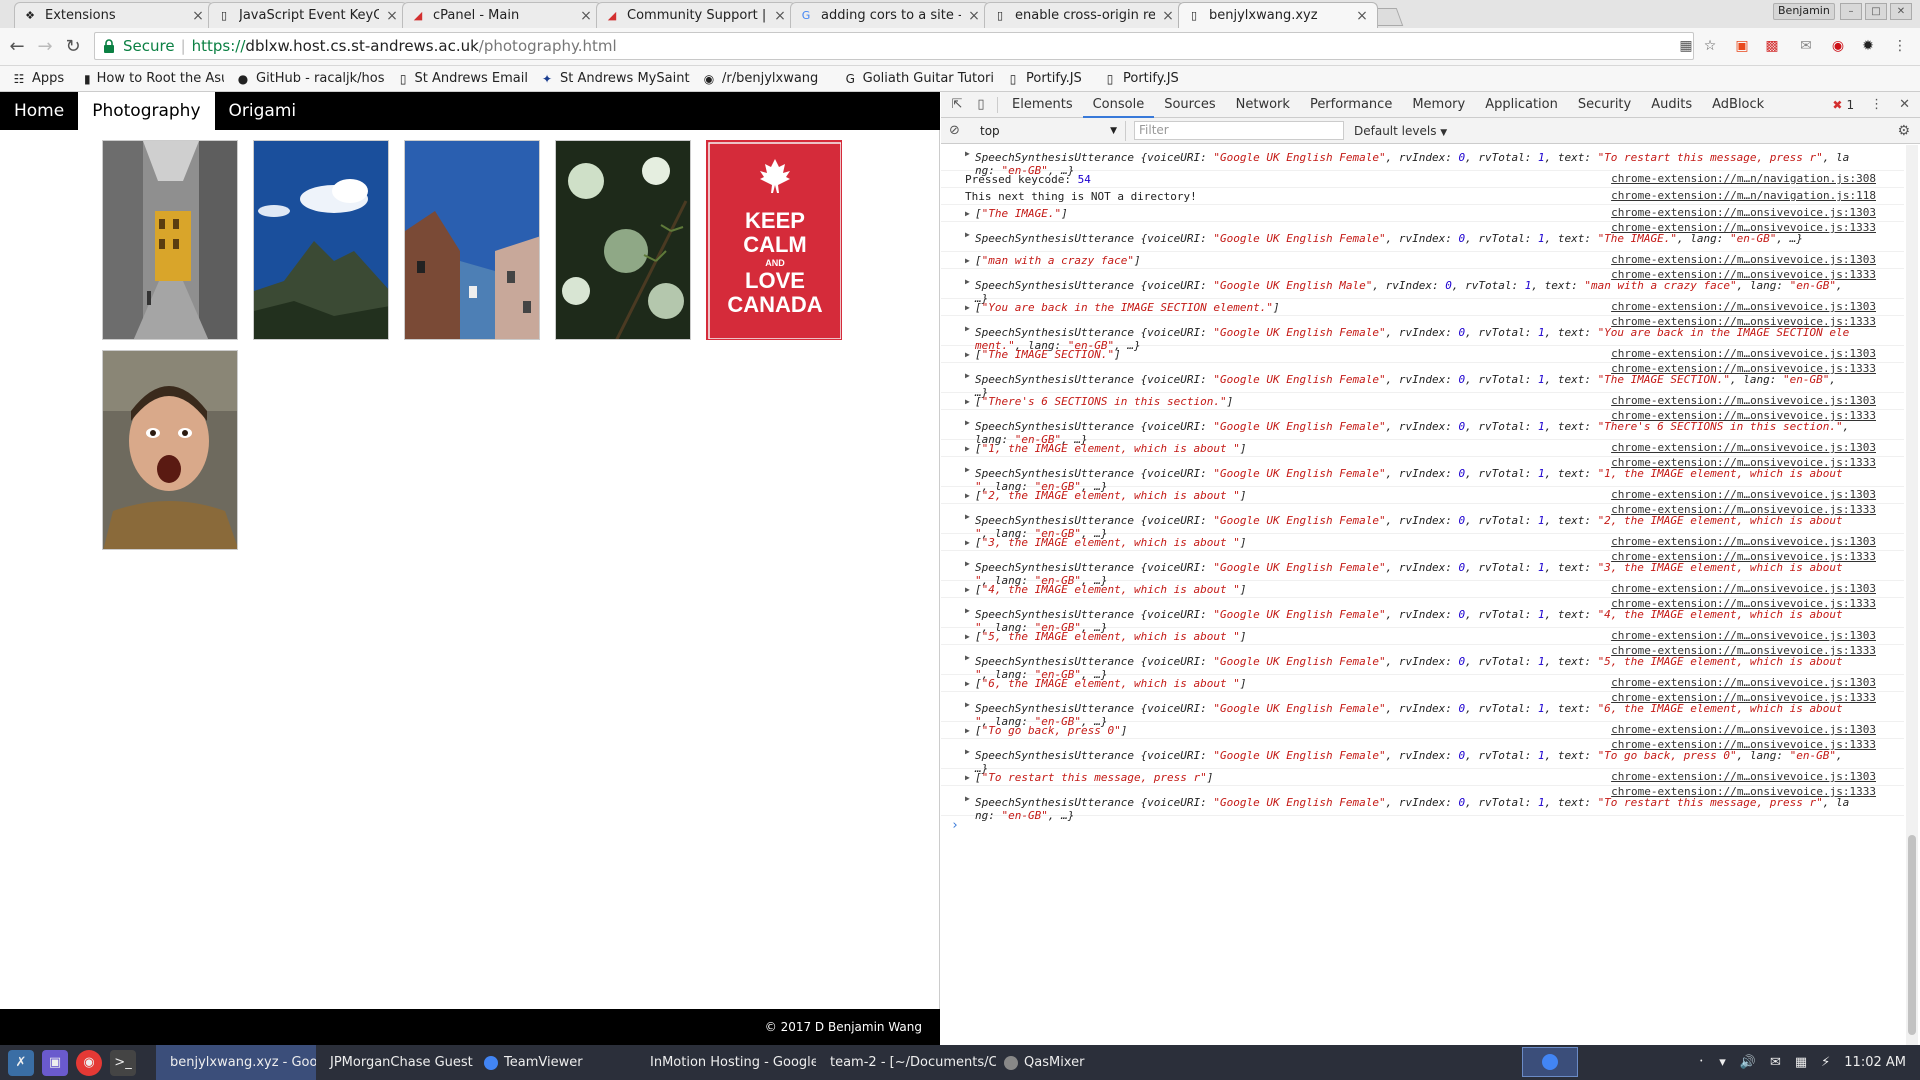  What do you see at coordinates (1604, 105) in the screenshot?
I see `devtools-tab-security: Security` at bounding box center [1604, 105].